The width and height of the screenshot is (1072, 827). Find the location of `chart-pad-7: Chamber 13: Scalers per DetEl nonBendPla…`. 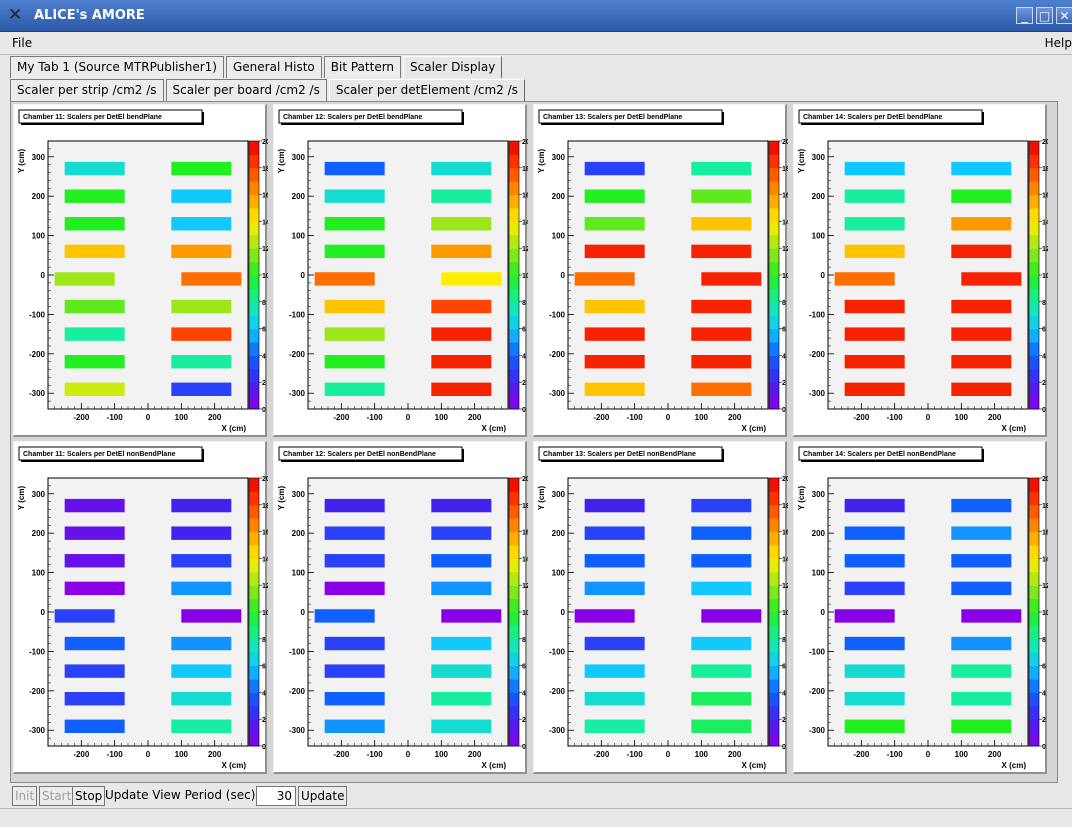

chart-pad-7: Chamber 13: Scalers per DetEl nonBendPla… is located at coordinates (660, 607).